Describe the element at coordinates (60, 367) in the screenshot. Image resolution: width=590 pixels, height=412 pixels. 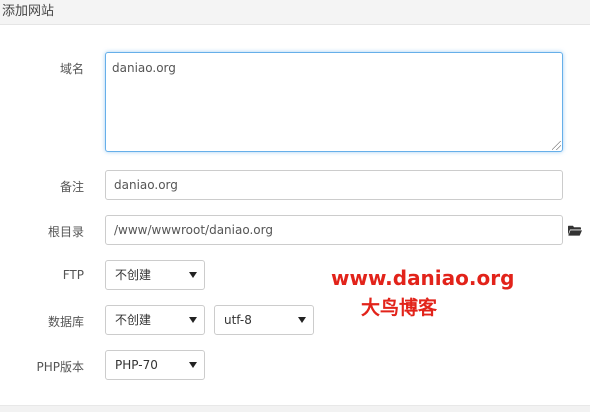
I see `php-version-label: PHP版本` at that location.